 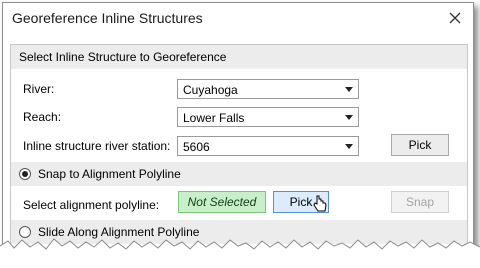 I want to click on snap-radio, so click(x=25, y=174).